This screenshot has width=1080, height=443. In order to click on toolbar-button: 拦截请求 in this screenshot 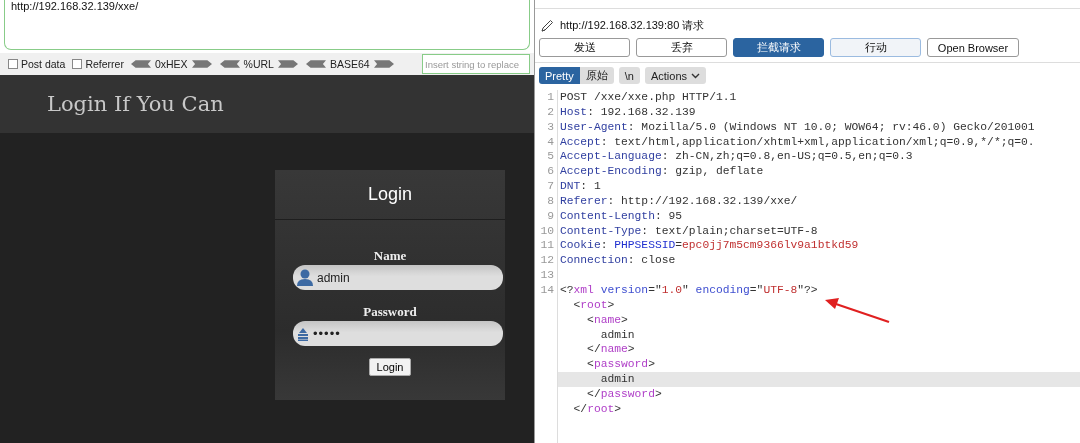, I will do `click(778, 47)`.